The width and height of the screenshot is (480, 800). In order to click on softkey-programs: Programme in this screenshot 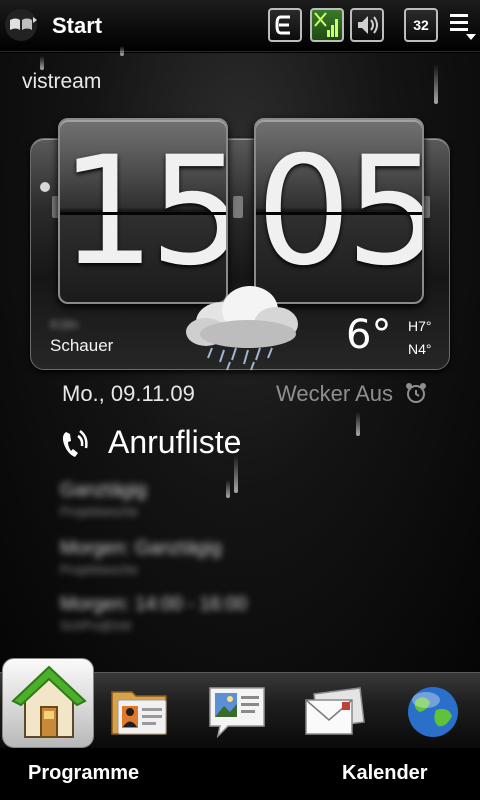, I will do `click(83, 773)`.